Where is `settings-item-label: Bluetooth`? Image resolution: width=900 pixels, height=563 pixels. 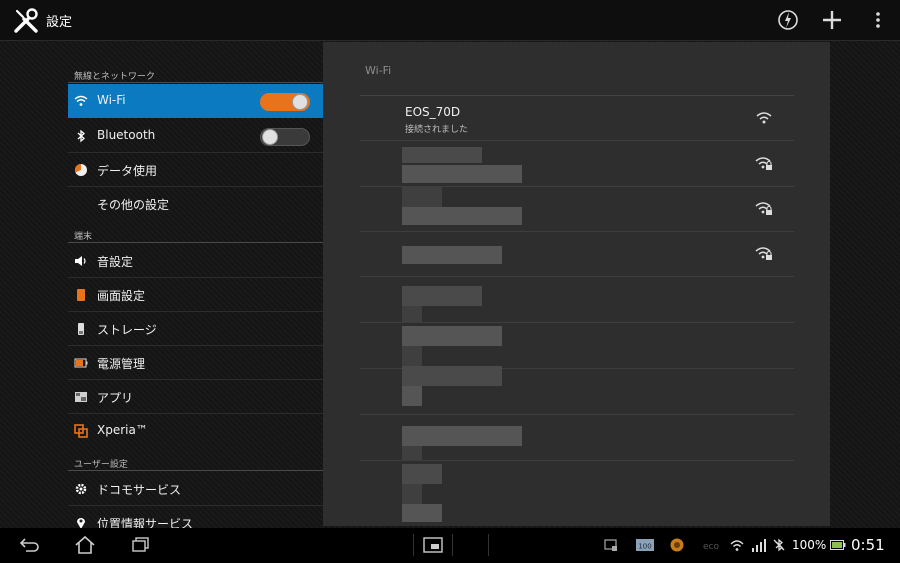 settings-item-label: Bluetooth is located at coordinates (126, 135).